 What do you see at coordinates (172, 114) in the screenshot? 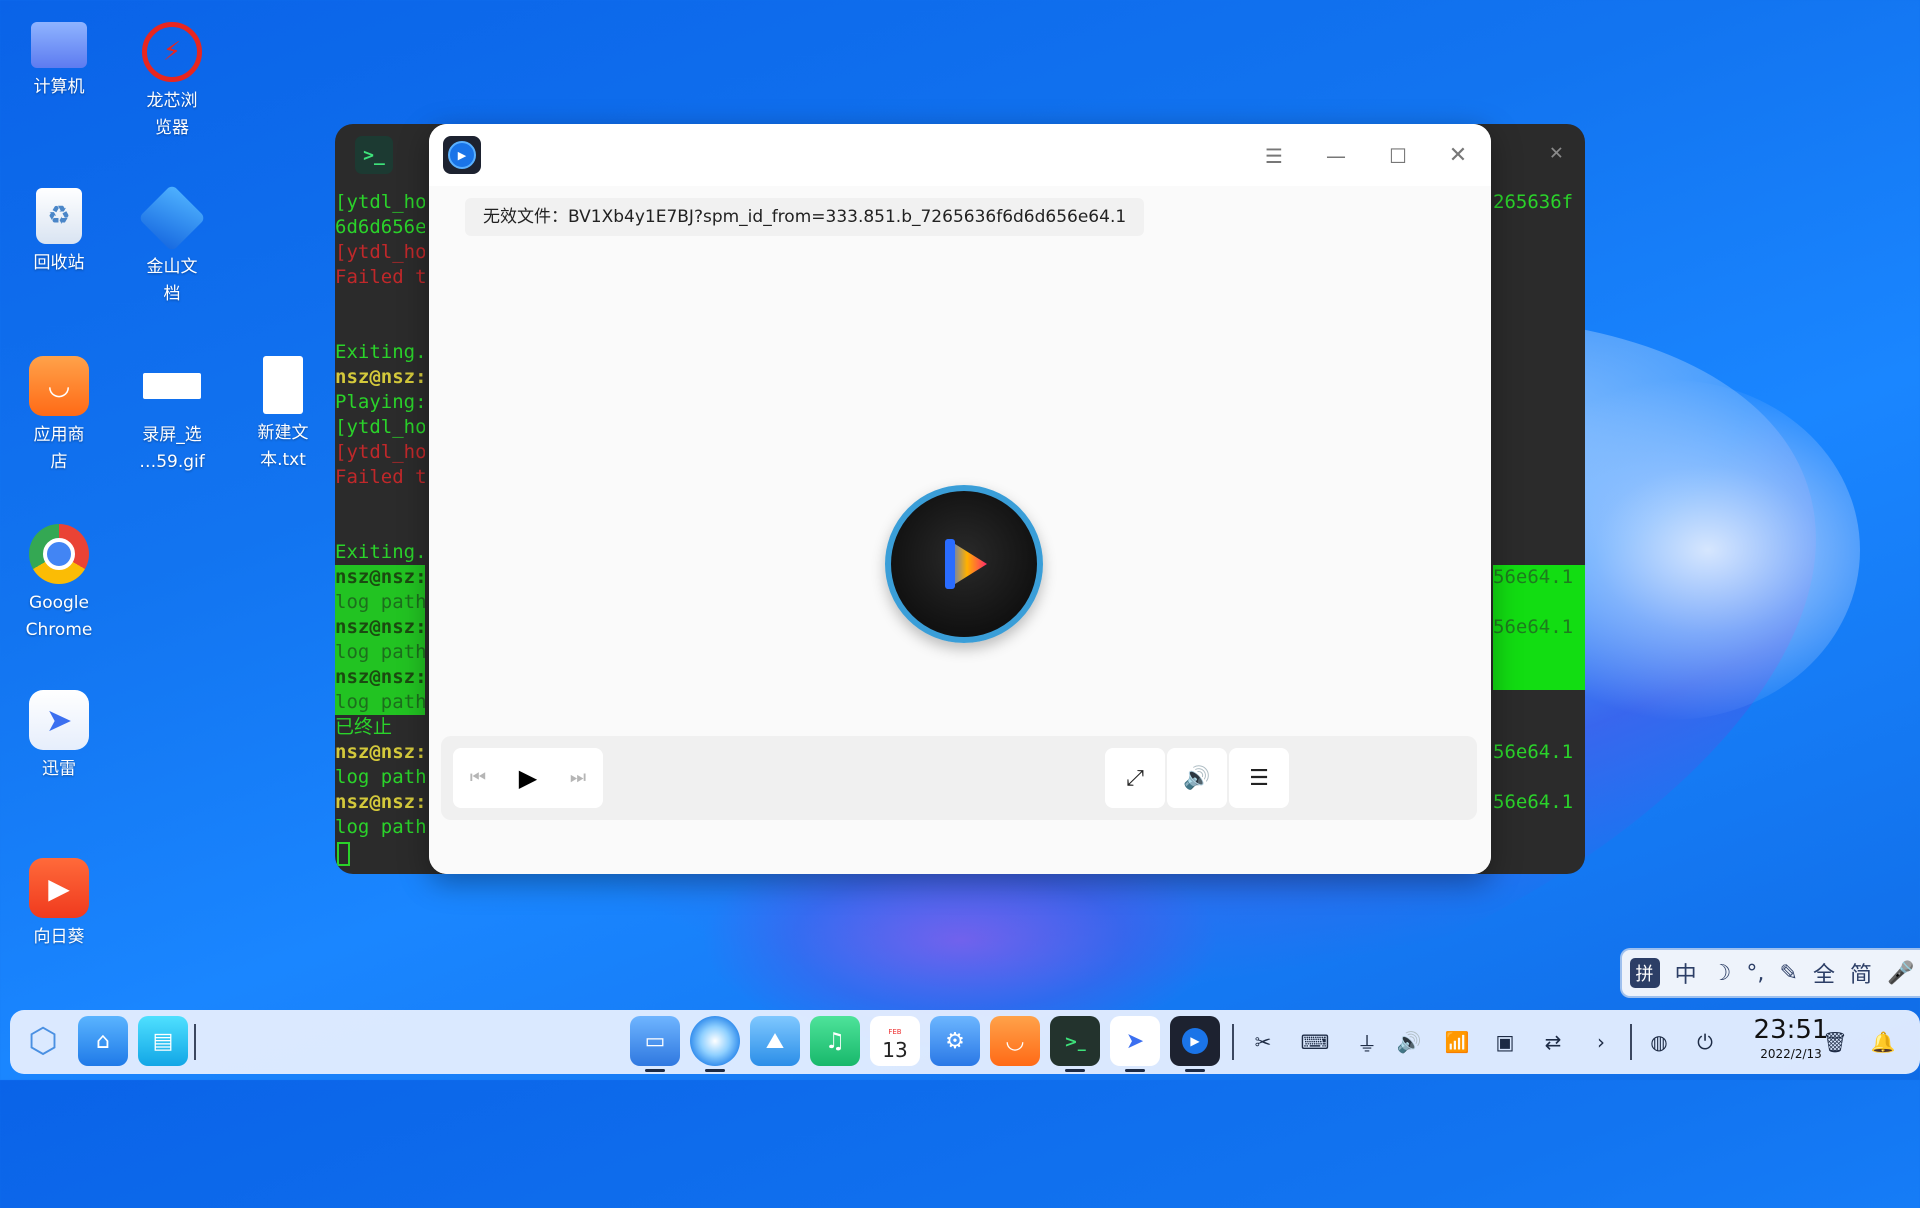
I see `desktop-icon-label: 龙芯浏 览器` at bounding box center [172, 114].